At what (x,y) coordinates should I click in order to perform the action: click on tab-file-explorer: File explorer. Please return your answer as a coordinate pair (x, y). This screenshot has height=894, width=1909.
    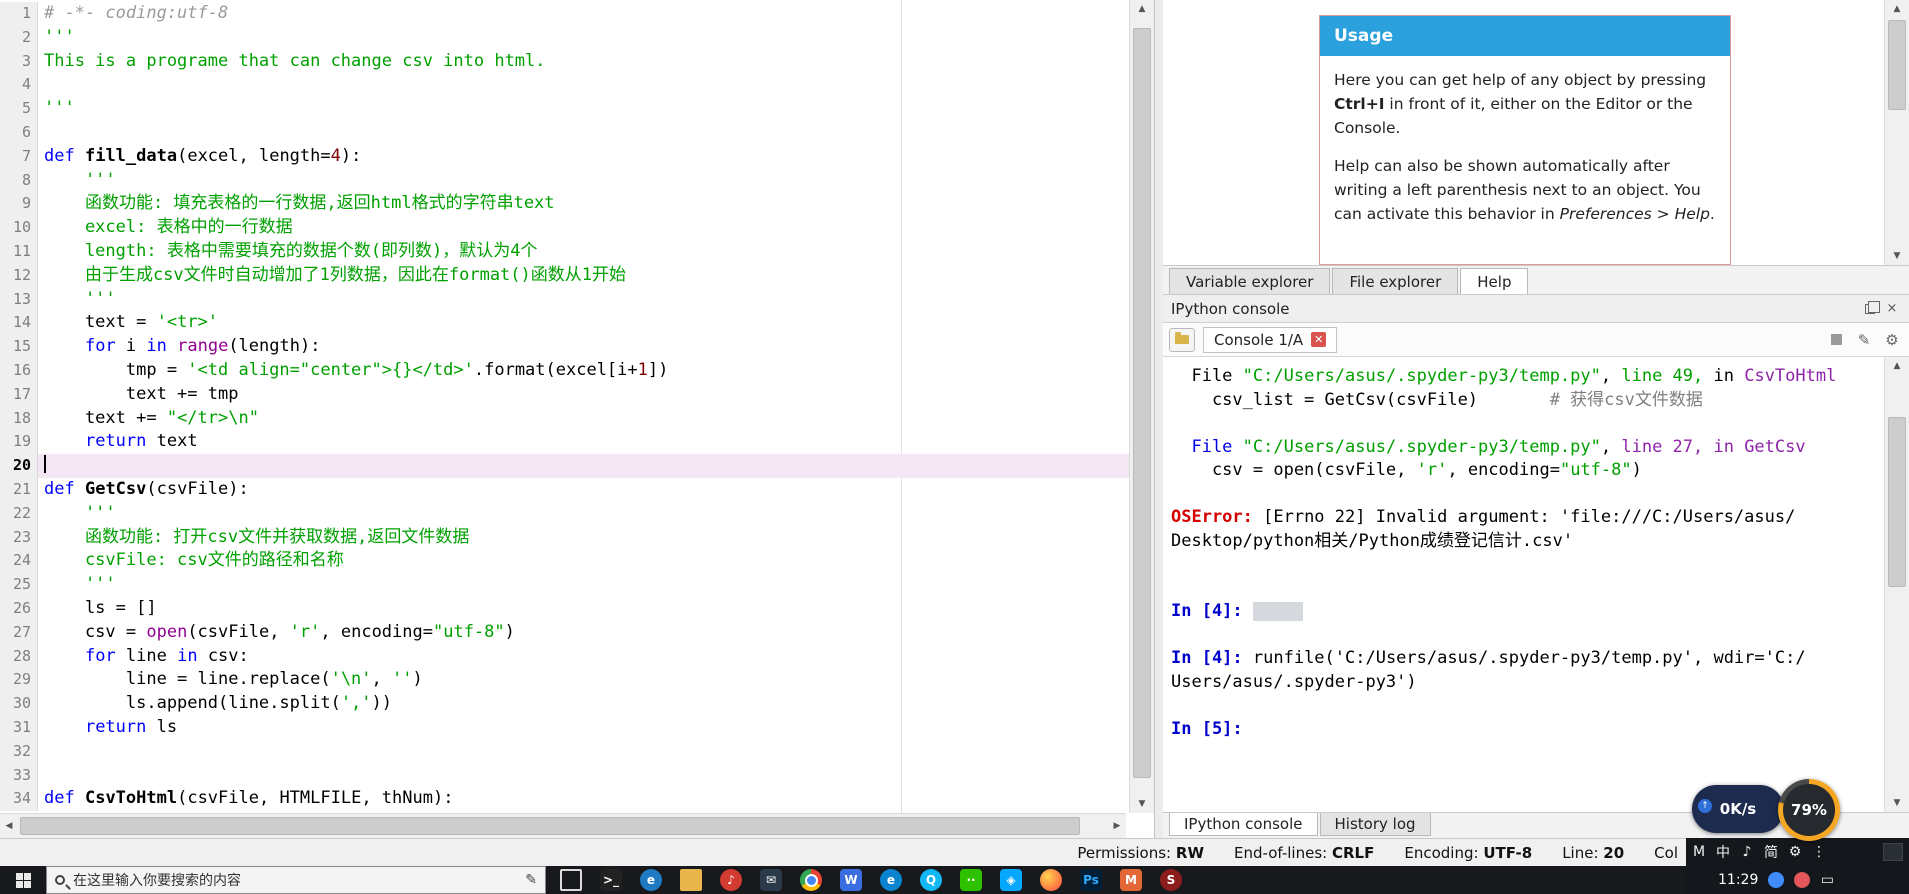
    Looking at the image, I should click on (1395, 281).